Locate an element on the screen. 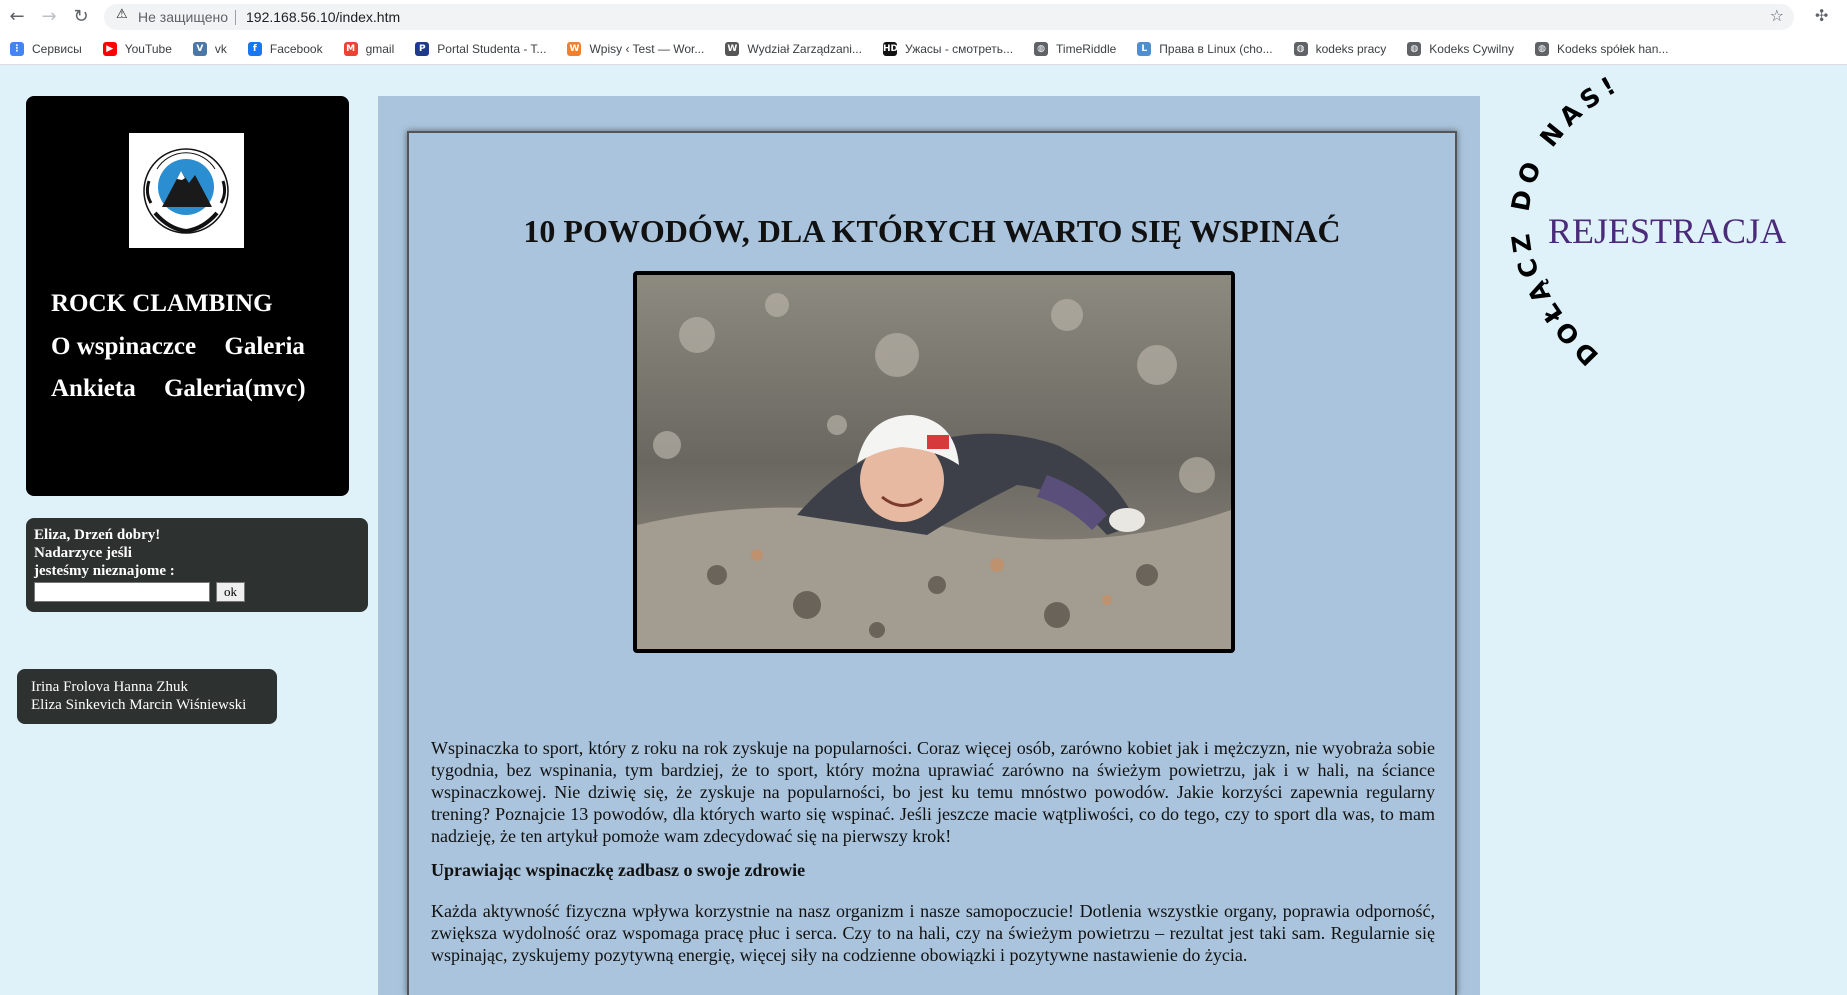 Image resolution: width=1847 pixels, height=995 pixels. wordpress-icon: W is located at coordinates (574, 49).